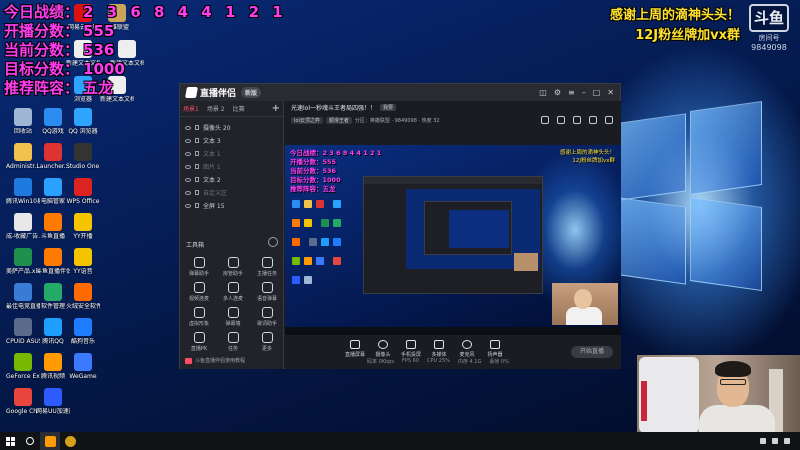  I want to click on desktop-icon-label: 酷狗音乐, so click(82, 341).